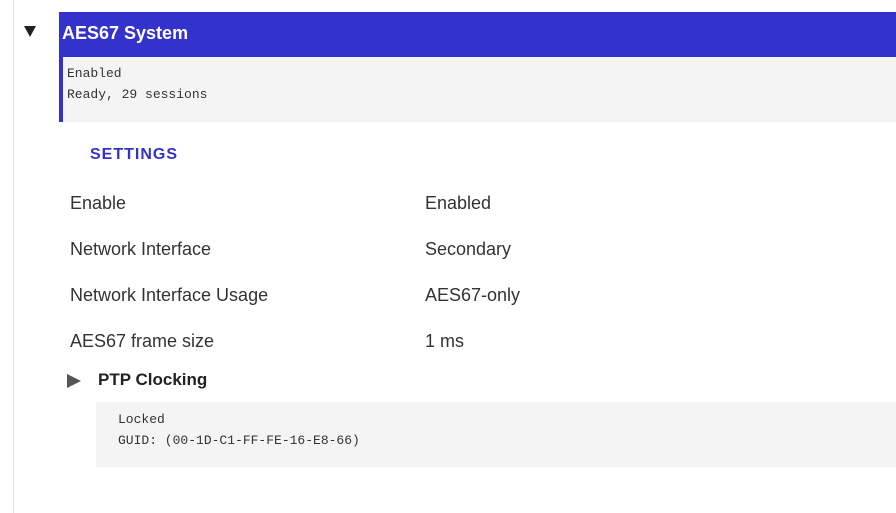 Image resolution: width=896 pixels, height=513 pixels. What do you see at coordinates (142, 341) in the screenshot?
I see `setting-label-frame-size: AES67 frame size` at bounding box center [142, 341].